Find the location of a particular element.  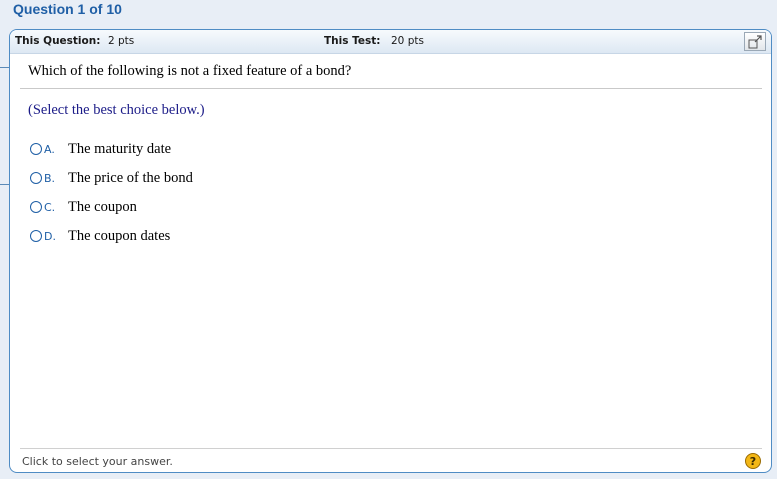

this-test-points: 20 pts is located at coordinates (407, 41).